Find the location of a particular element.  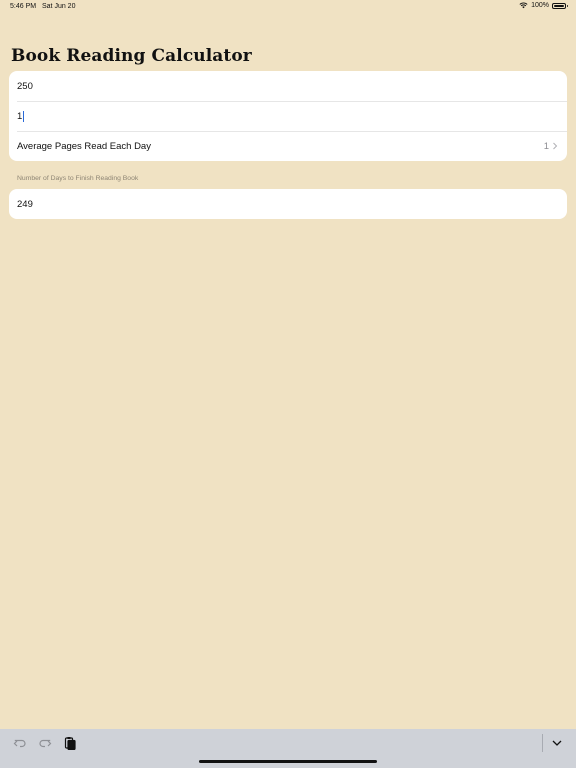

total-pages-row is located at coordinates (288, 86).